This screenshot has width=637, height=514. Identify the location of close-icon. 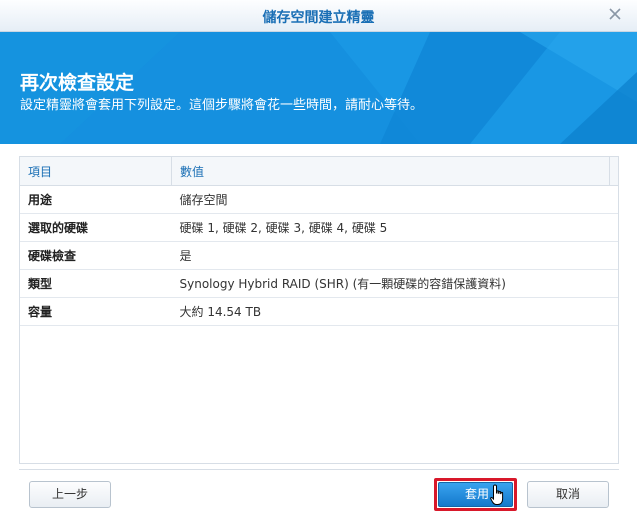
(615, 14).